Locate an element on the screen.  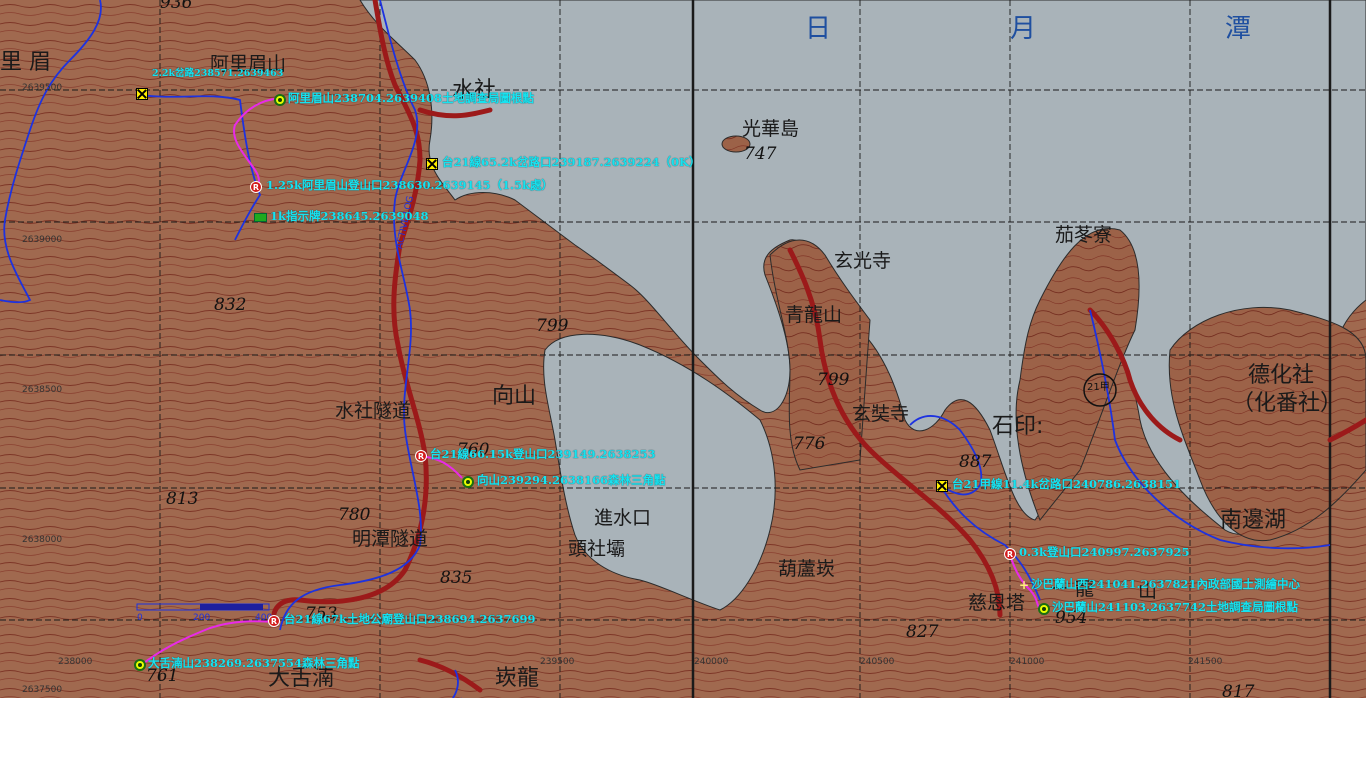
scale-label-200: 200 is located at coordinates (202, 618).